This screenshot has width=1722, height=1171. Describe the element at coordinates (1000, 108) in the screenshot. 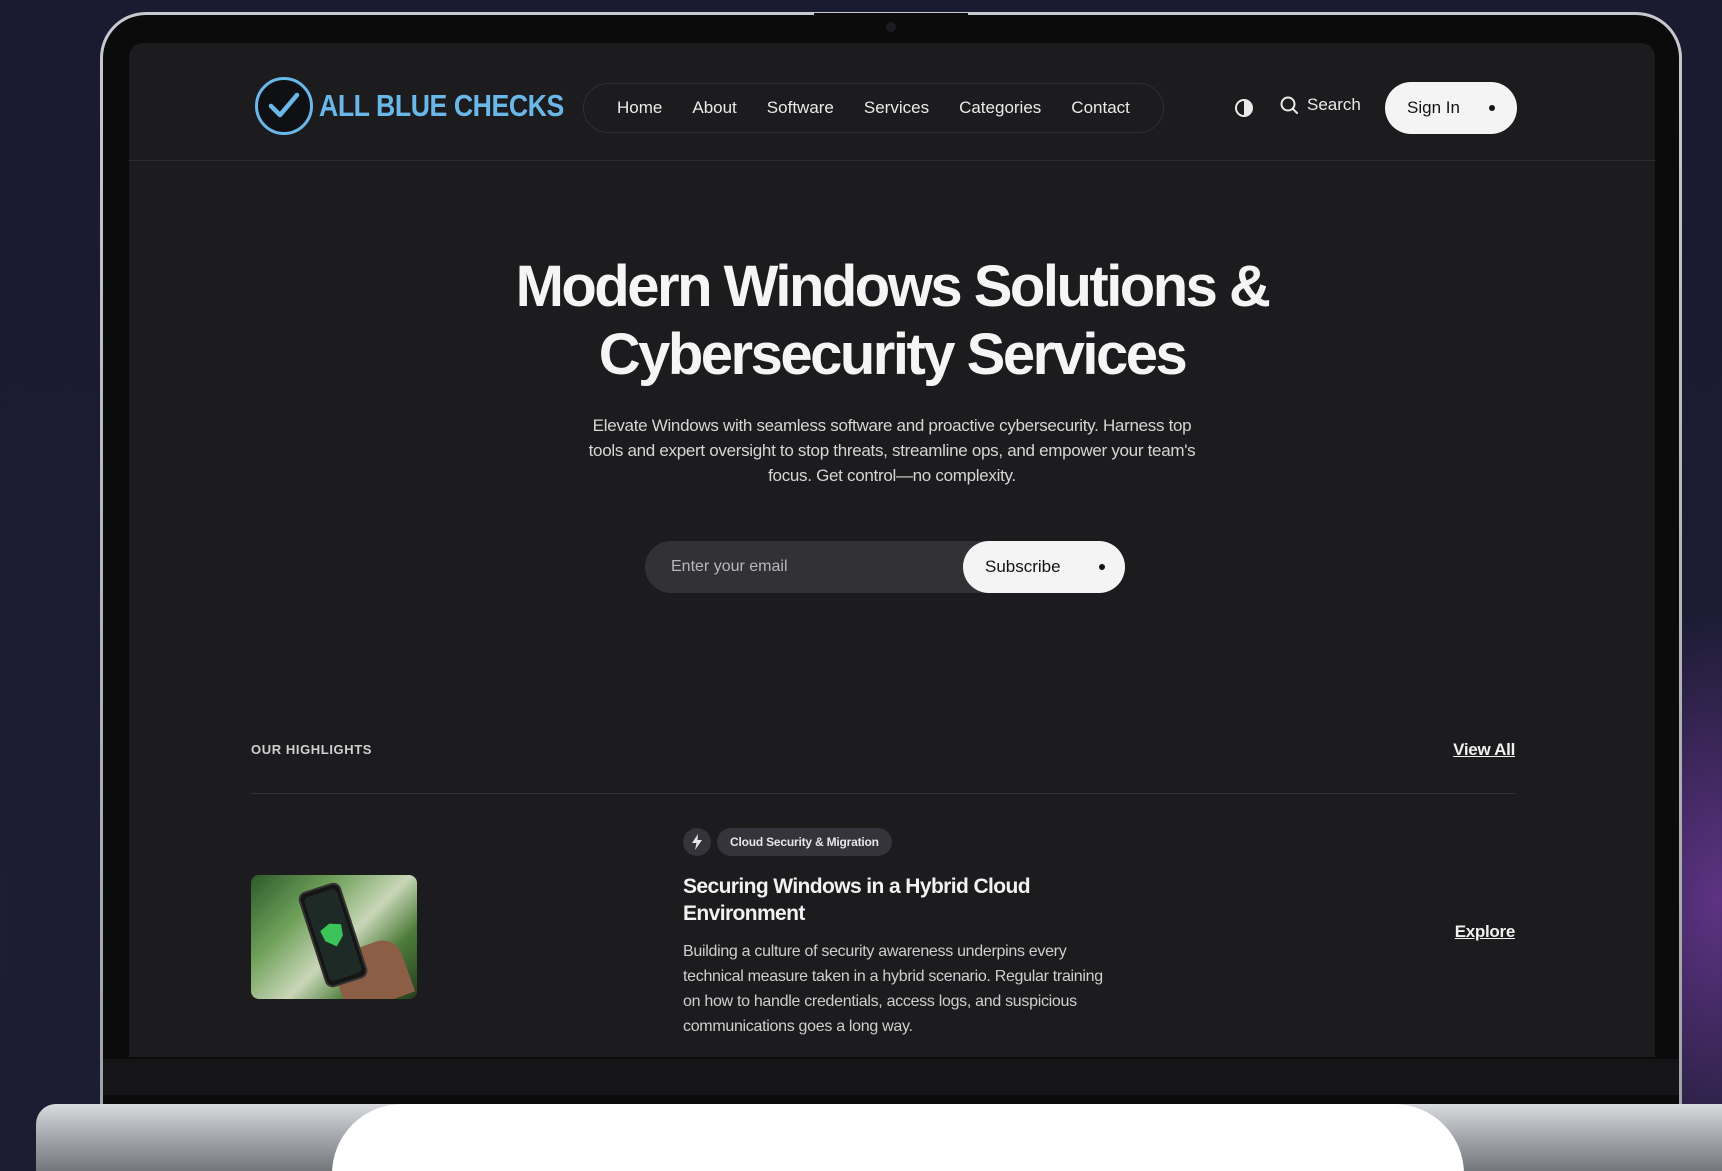

I see `nav-categories: Categories` at that location.